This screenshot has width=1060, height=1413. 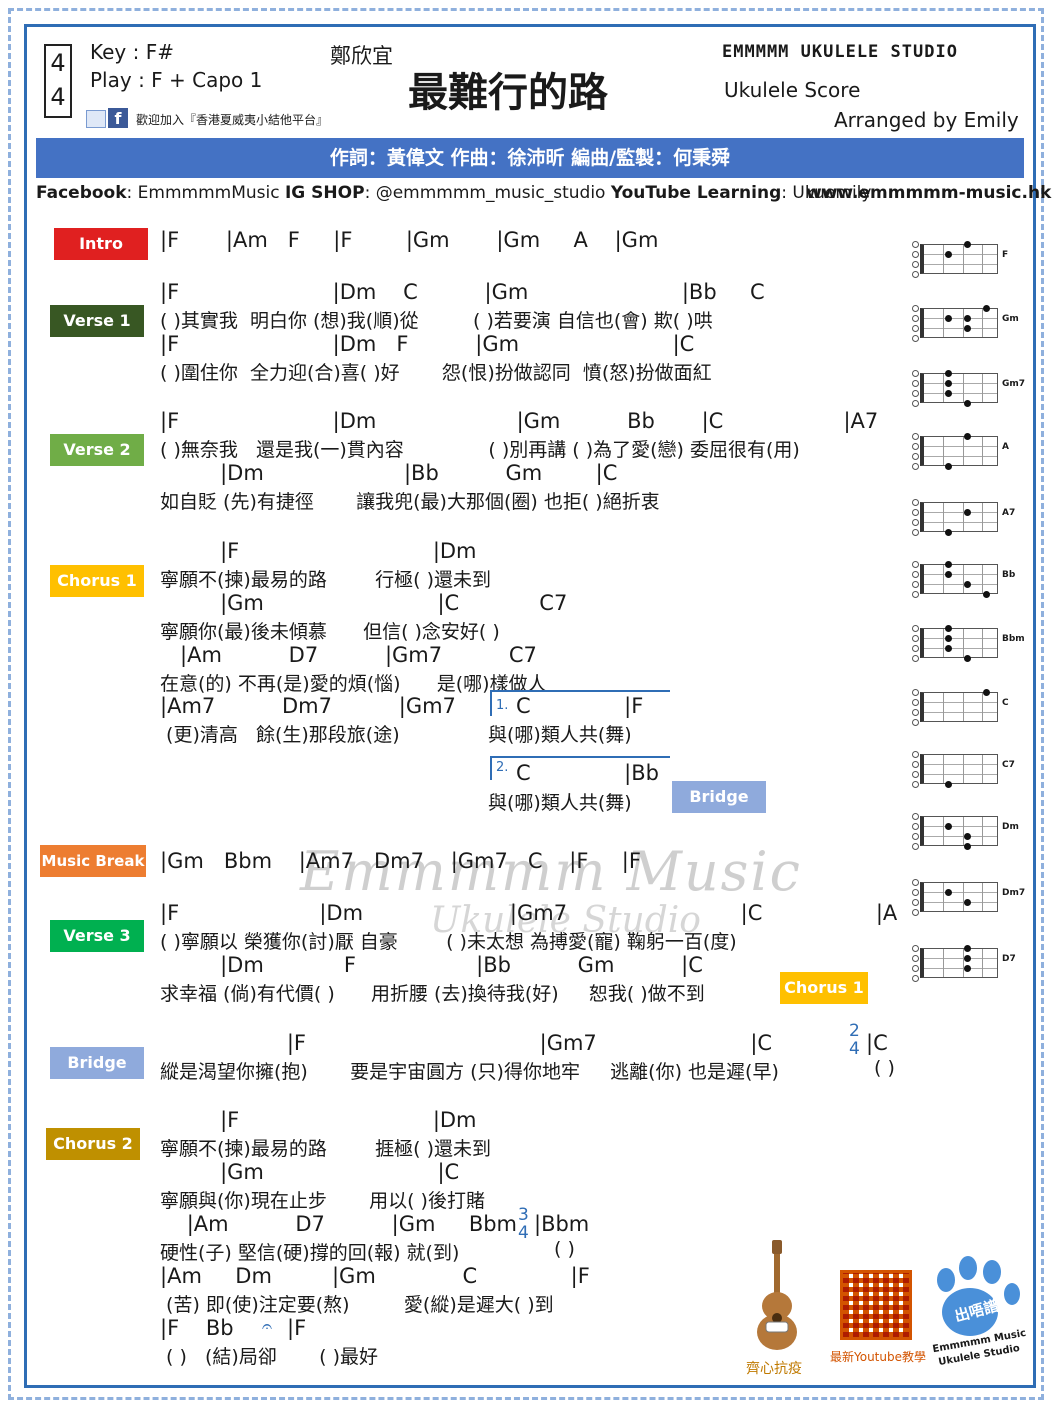 I want to click on ending1-chords: C |F, so click(x=580, y=706).